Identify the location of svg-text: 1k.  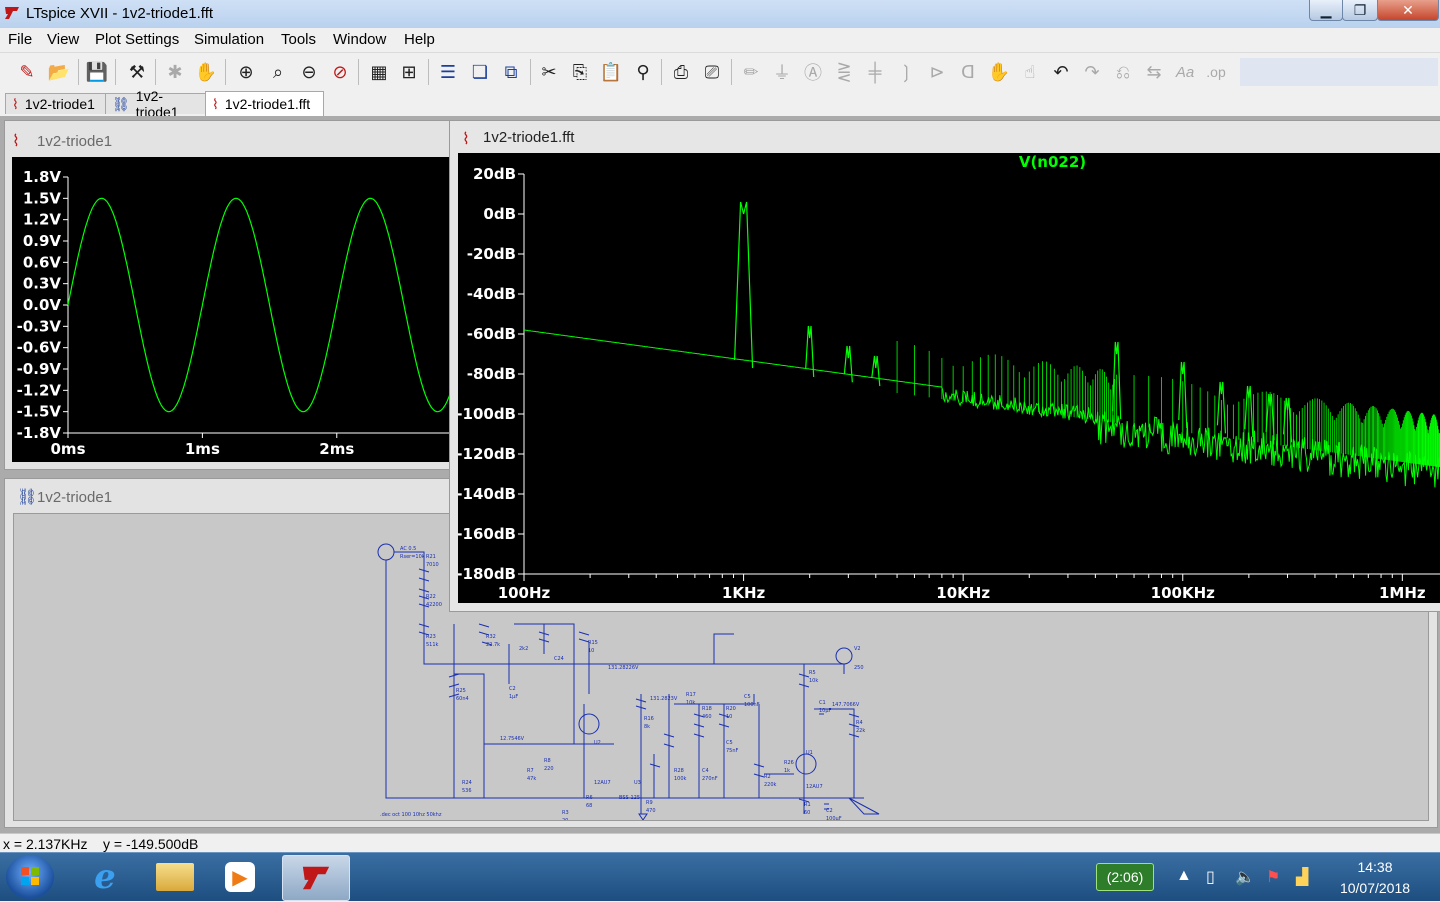
(787, 771).